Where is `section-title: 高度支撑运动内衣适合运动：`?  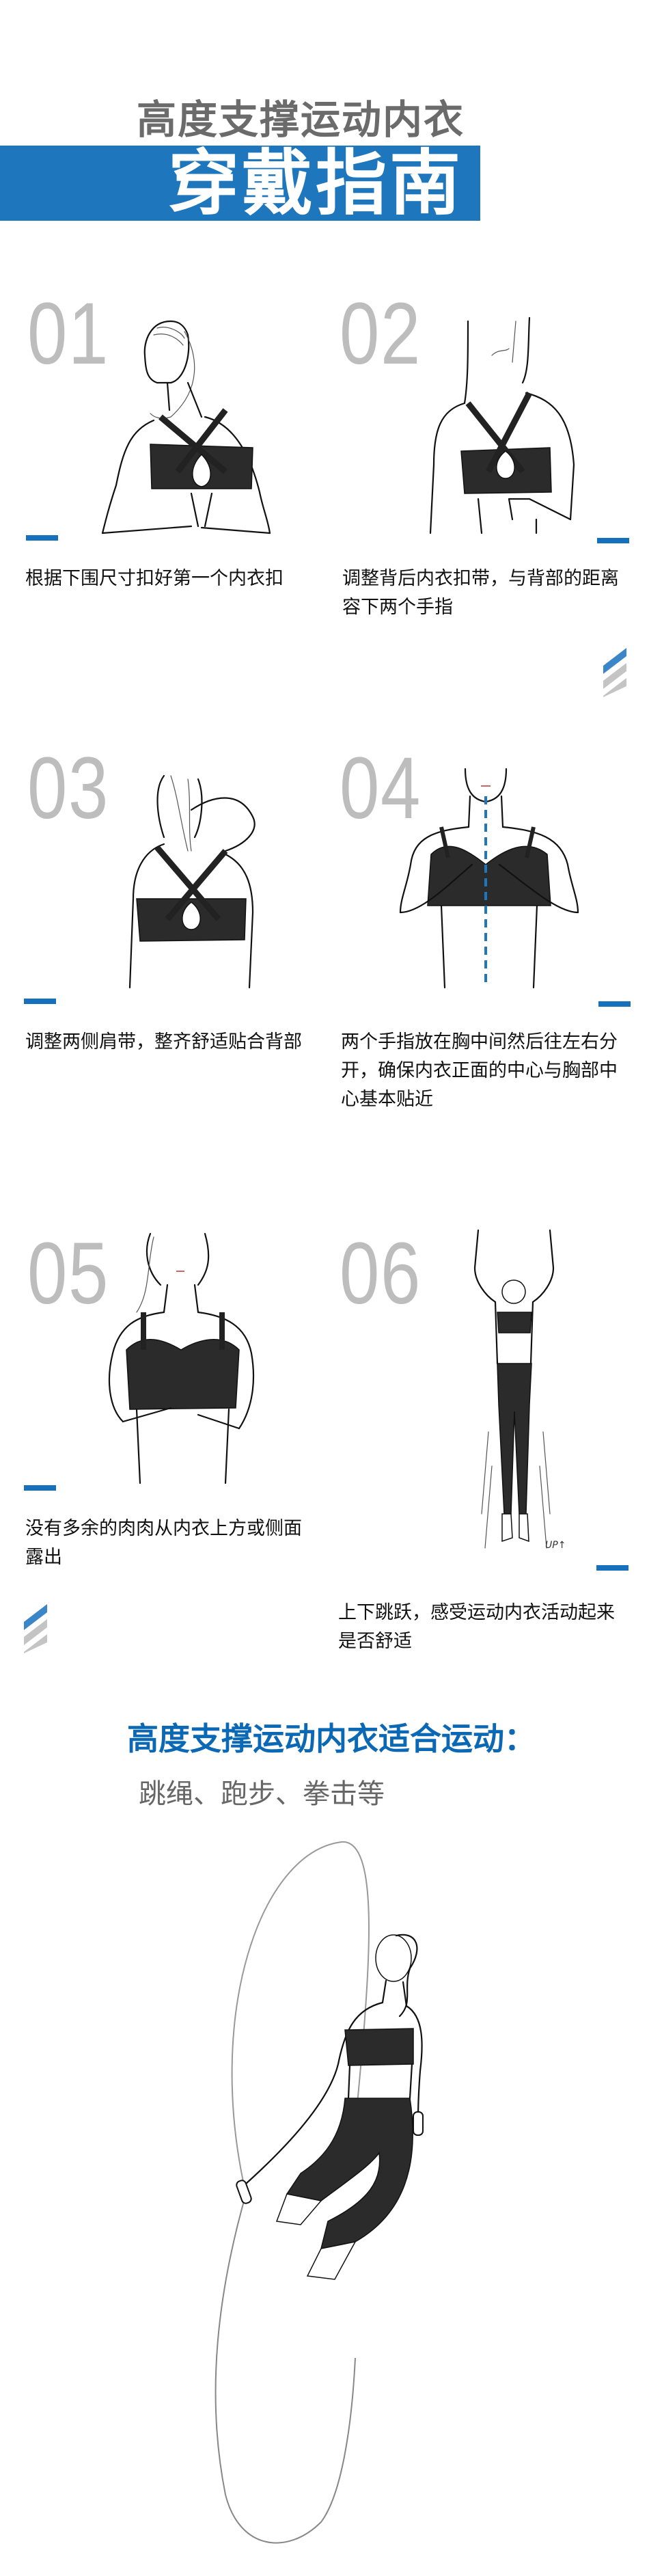
section-title: 高度支撑运动内衣适合运动： is located at coordinates (331, 1739).